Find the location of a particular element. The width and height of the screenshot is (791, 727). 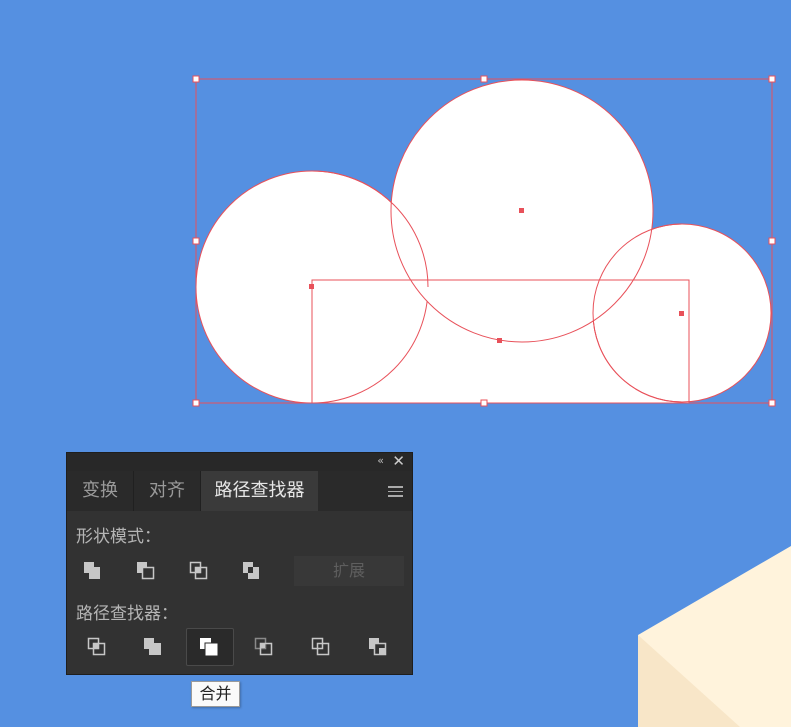

panel-tabs: 变换 对齐 路径查找器 is located at coordinates (239, 491).